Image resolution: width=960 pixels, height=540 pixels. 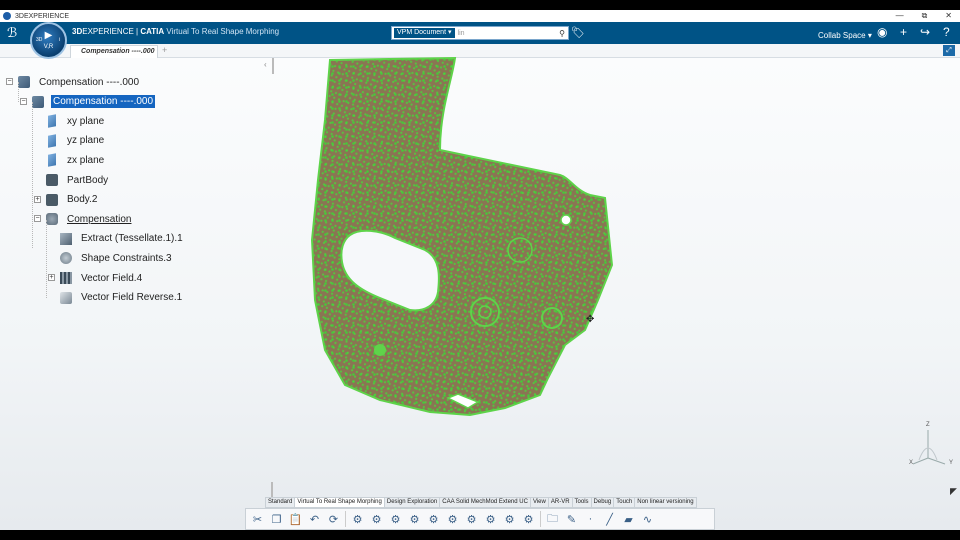 I want to click on body-icon, so click(x=52, y=199).